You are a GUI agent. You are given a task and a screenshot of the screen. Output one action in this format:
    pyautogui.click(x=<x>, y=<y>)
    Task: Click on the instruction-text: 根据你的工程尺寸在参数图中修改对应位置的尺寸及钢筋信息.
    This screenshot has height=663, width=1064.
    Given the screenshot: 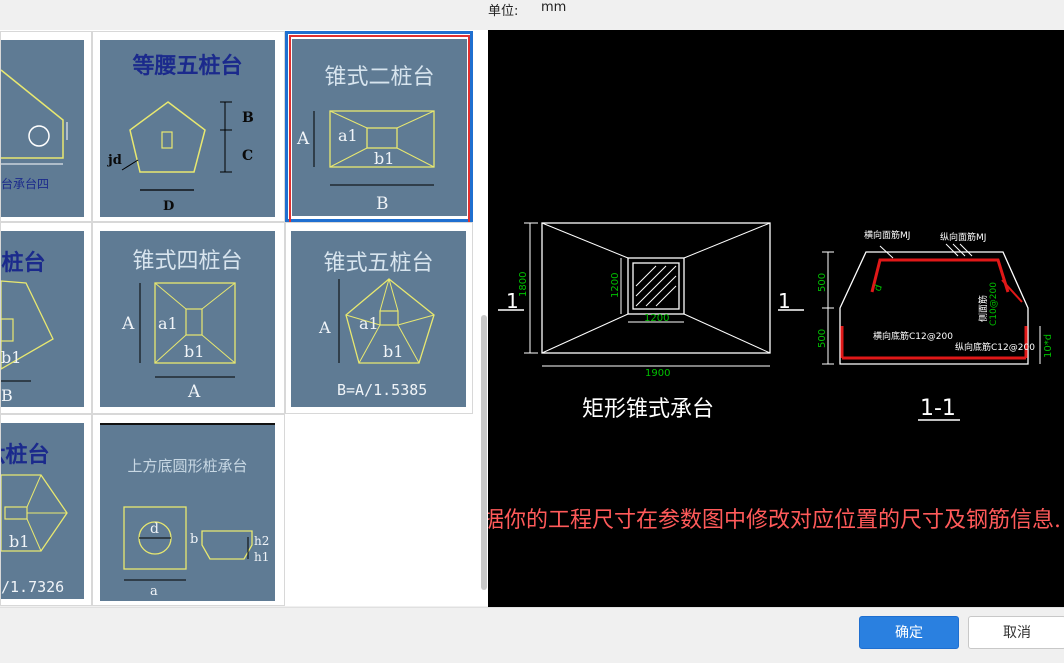 What is the action you would take?
    pyautogui.click(x=774, y=520)
    